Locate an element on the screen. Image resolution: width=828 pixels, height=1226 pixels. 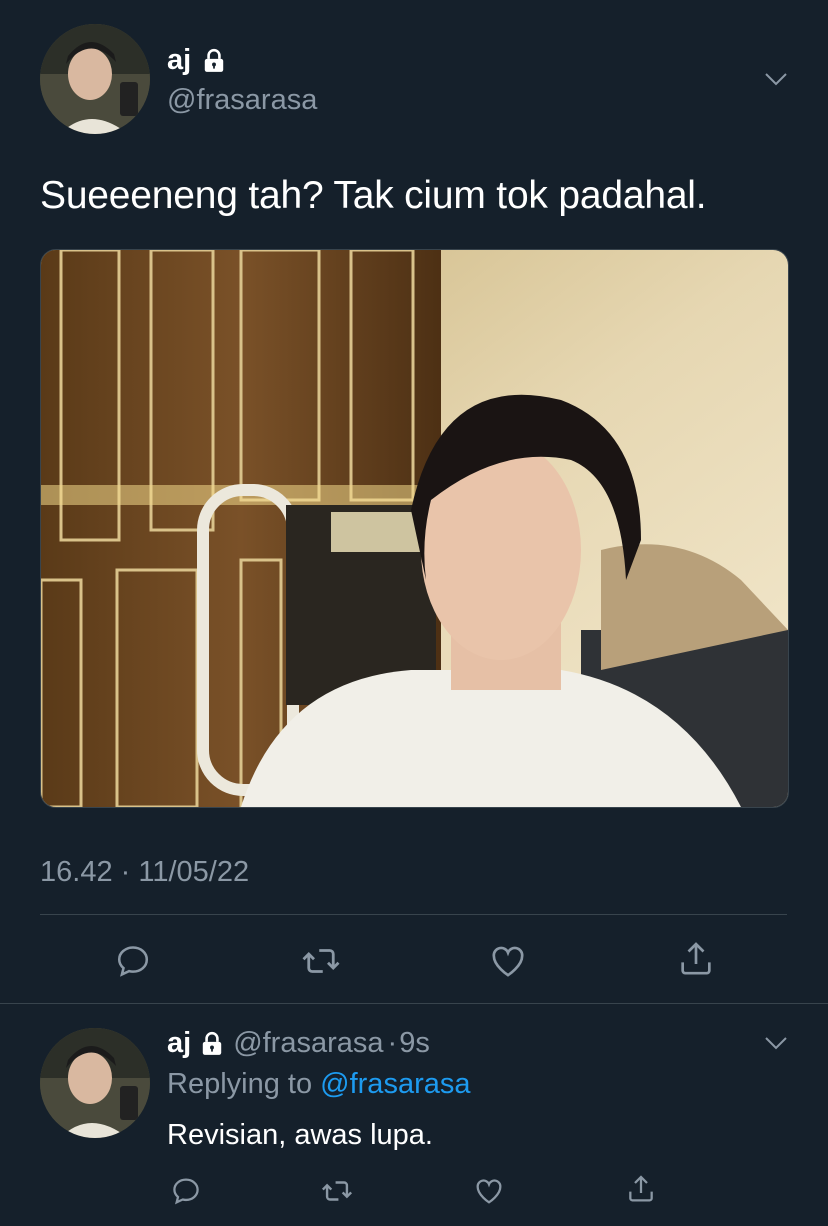
tweet-text: Sueeeneng tah? Tak cium tok padahal. is located at coordinates (373, 195).